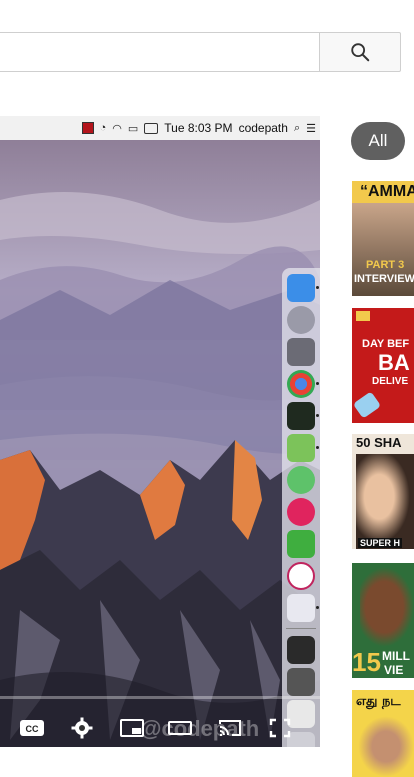 The image size is (414, 777). Describe the element at coordinates (367, 405) in the screenshot. I see `baby-bottle-icon` at that location.